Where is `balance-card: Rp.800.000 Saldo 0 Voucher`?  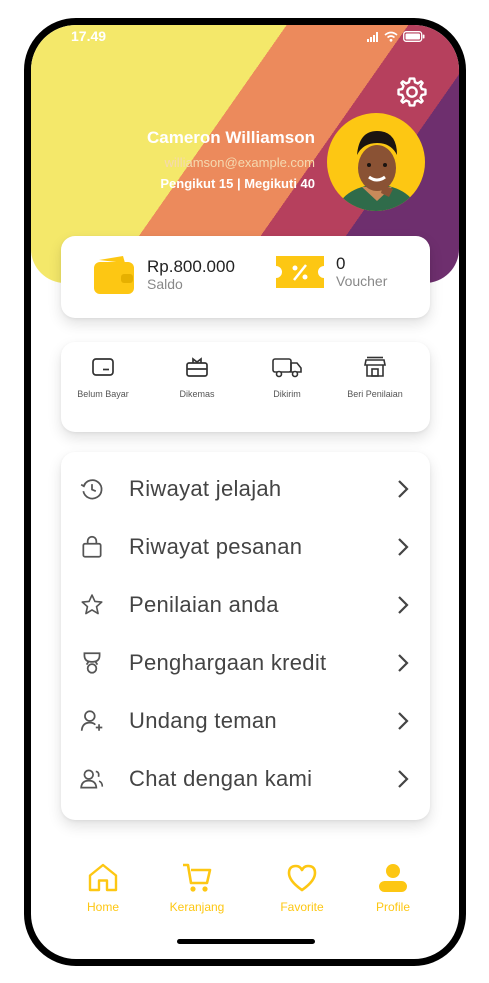
balance-card: Rp.800.000 Saldo 0 Voucher is located at coordinates (245, 277).